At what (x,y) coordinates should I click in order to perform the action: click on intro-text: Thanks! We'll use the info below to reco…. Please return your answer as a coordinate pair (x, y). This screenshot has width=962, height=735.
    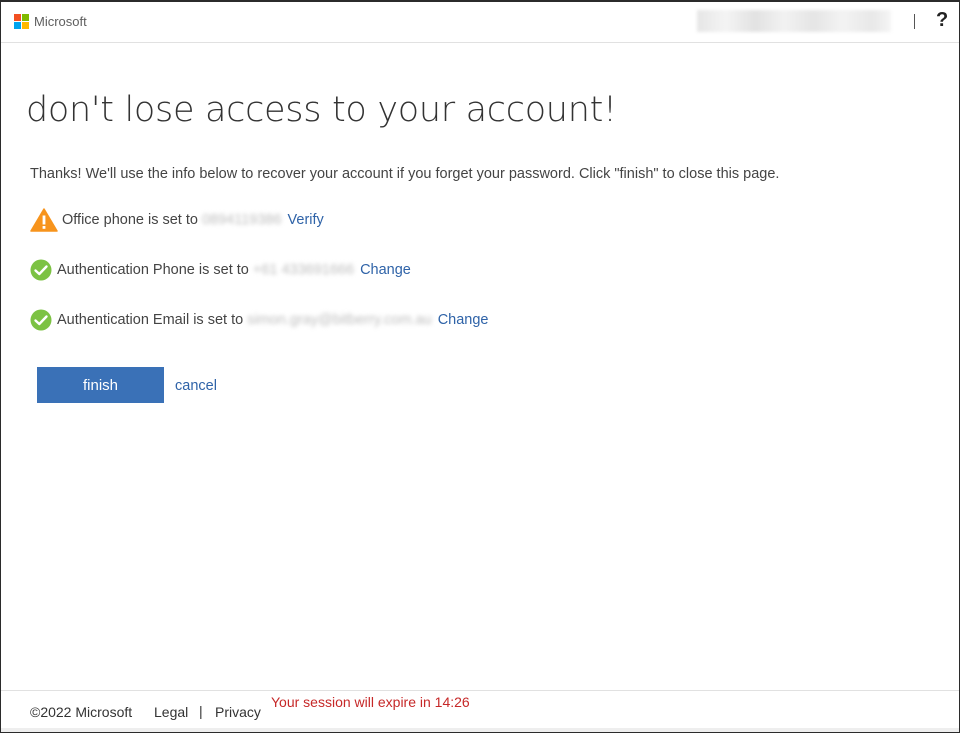
    Looking at the image, I should click on (405, 174).